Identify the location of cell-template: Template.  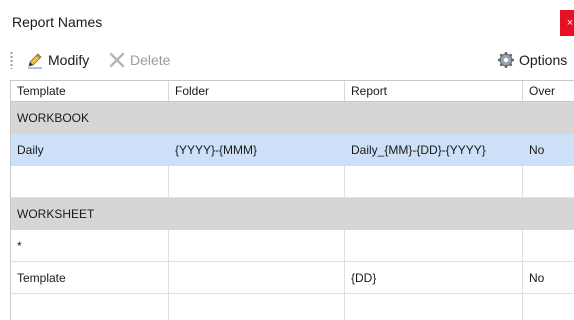
(90, 278).